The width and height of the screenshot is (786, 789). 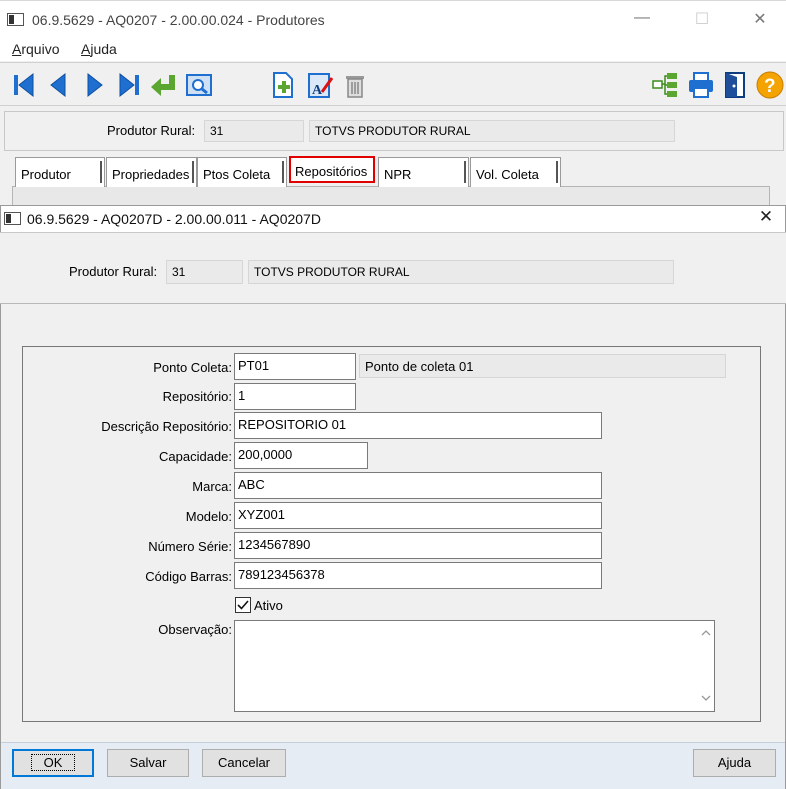 I want to click on marca-input: ABC, so click(x=418, y=485).